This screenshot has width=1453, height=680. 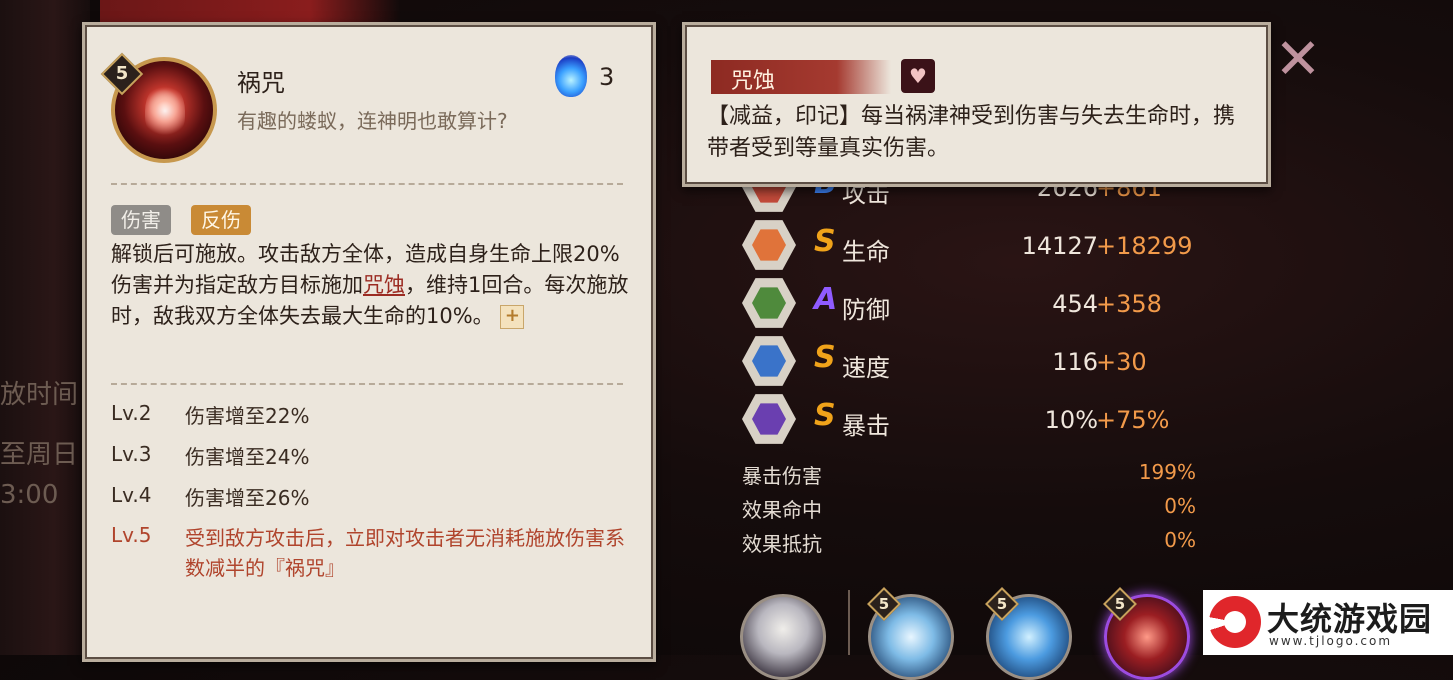 What do you see at coordinates (769, 303) in the screenshot?
I see `defense-armor-icon` at bounding box center [769, 303].